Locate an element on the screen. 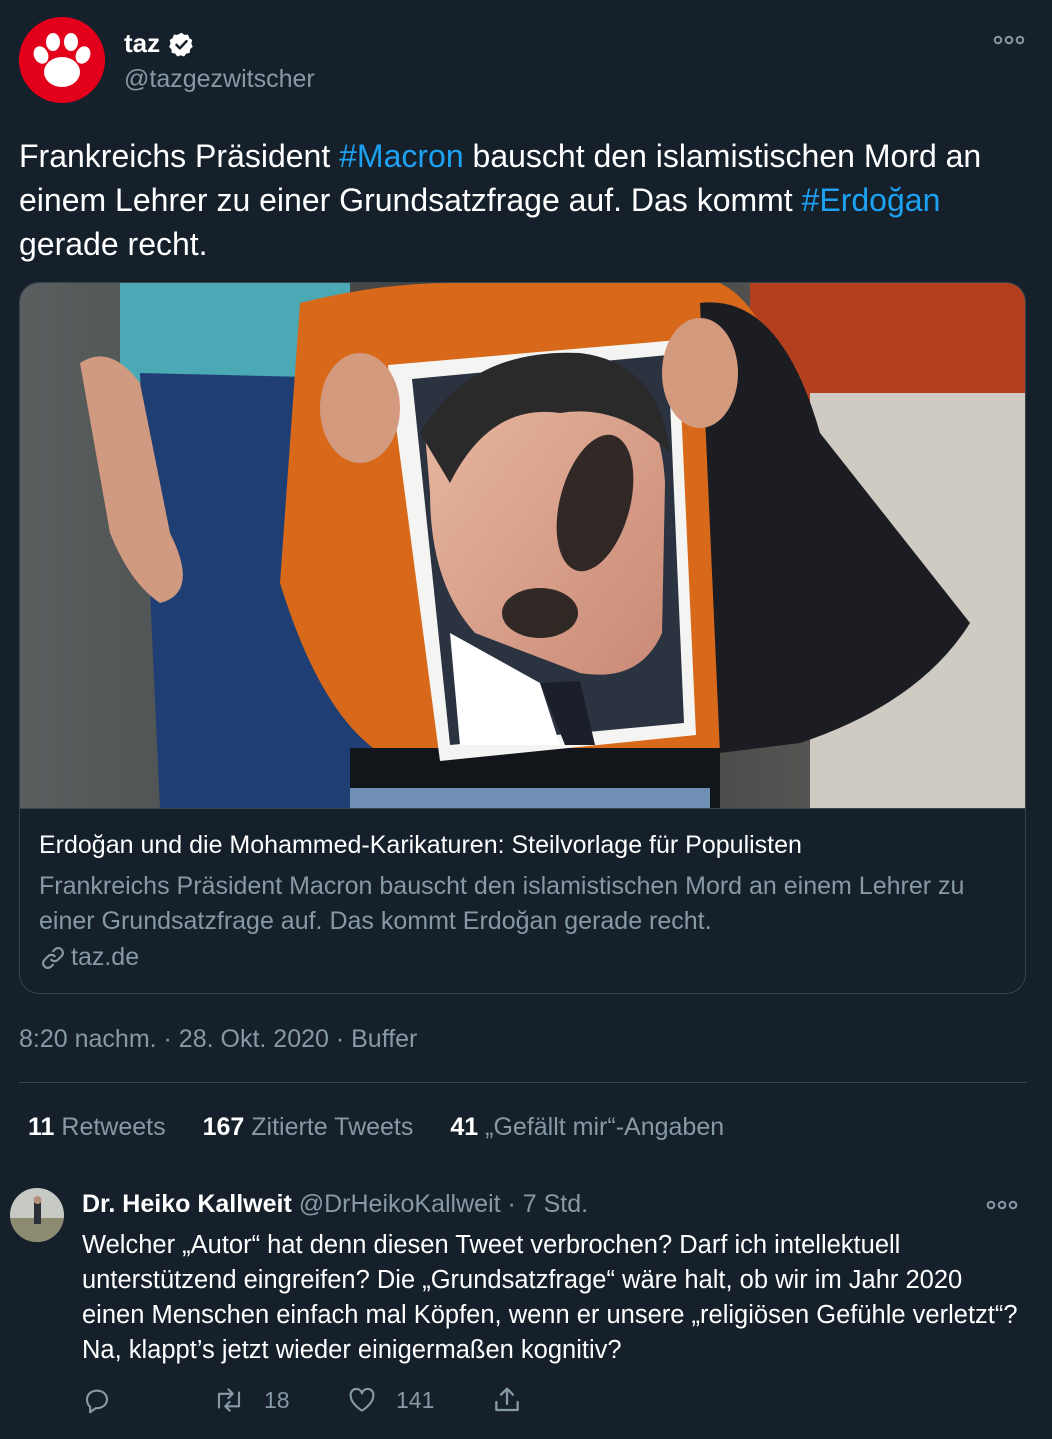  card-domain-text: taz.de is located at coordinates (105, 957).